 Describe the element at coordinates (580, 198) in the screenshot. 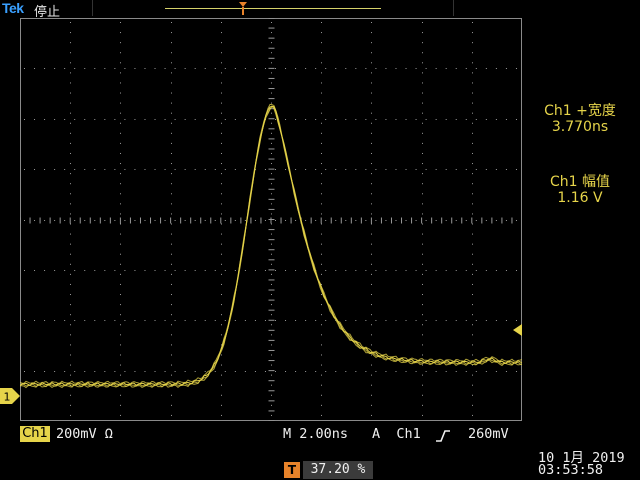

I see `measurement-value: 1.16 V` at that location.